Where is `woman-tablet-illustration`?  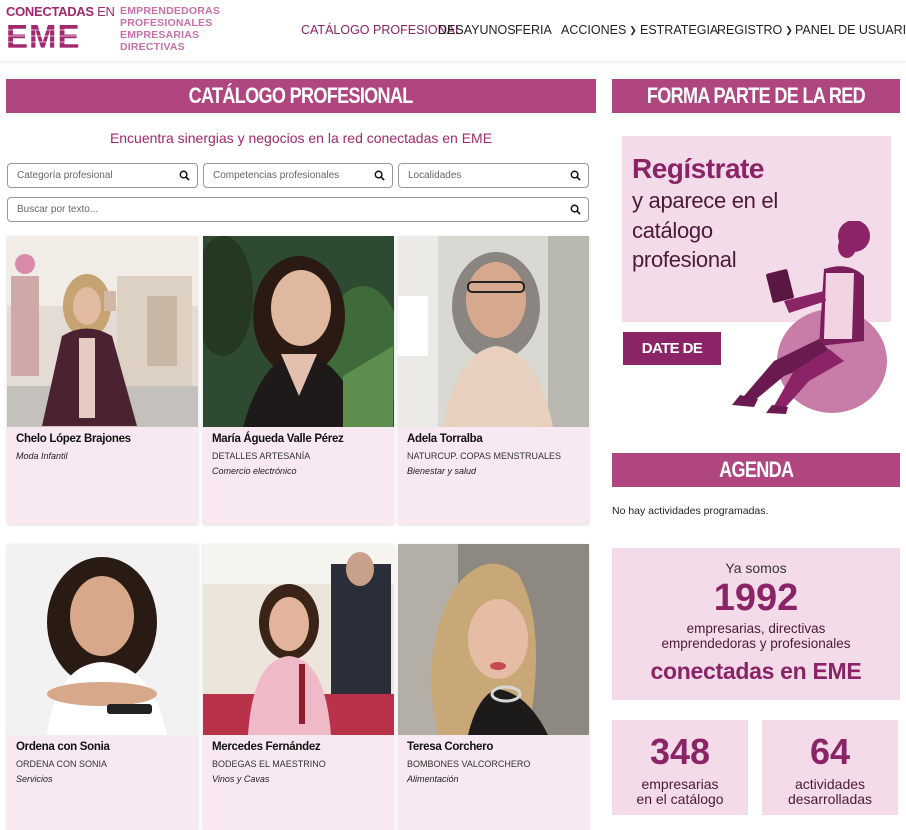 woman-tablet-illustration is located at coordinates (809, 317).